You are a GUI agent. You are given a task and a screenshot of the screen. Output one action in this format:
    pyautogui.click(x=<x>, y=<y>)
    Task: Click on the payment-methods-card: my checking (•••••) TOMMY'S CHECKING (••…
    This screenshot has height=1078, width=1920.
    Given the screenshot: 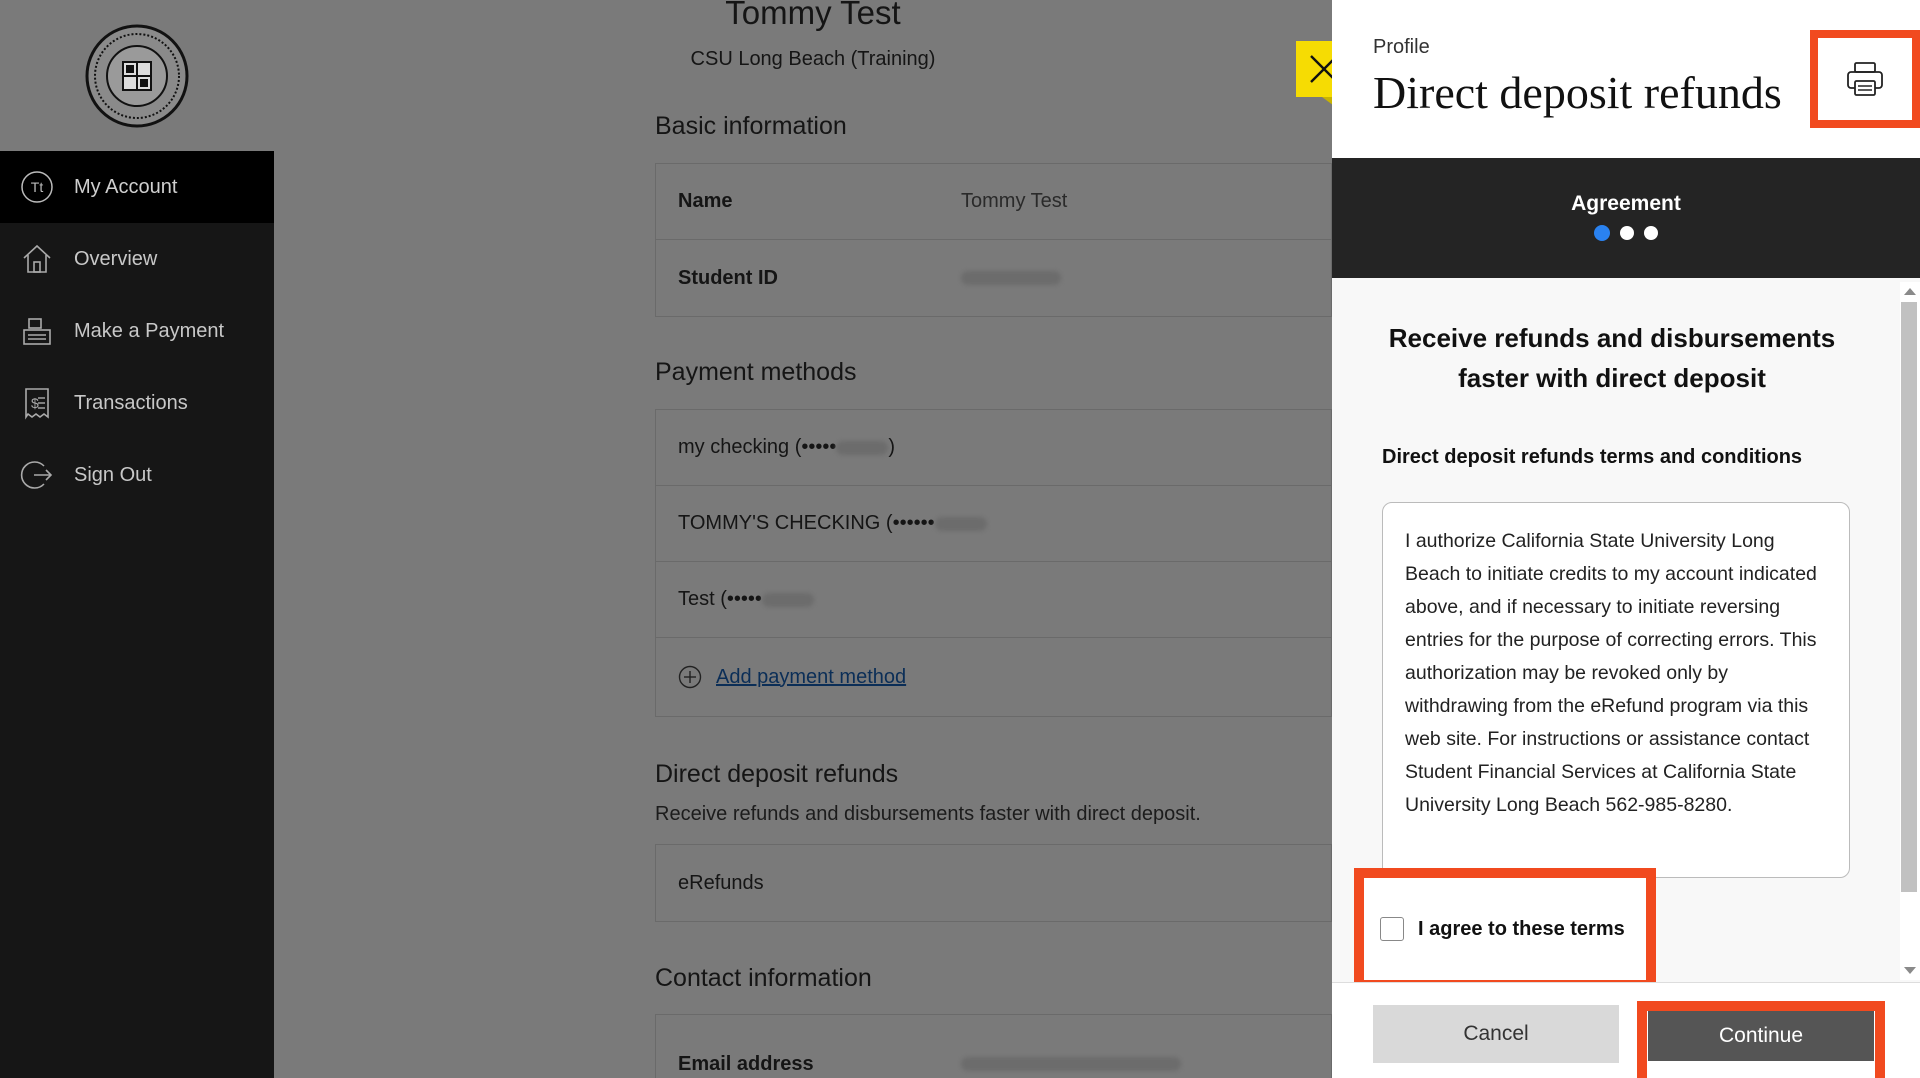 What is the action you would take?
    pyautogui.click(x=993, y=563)
    